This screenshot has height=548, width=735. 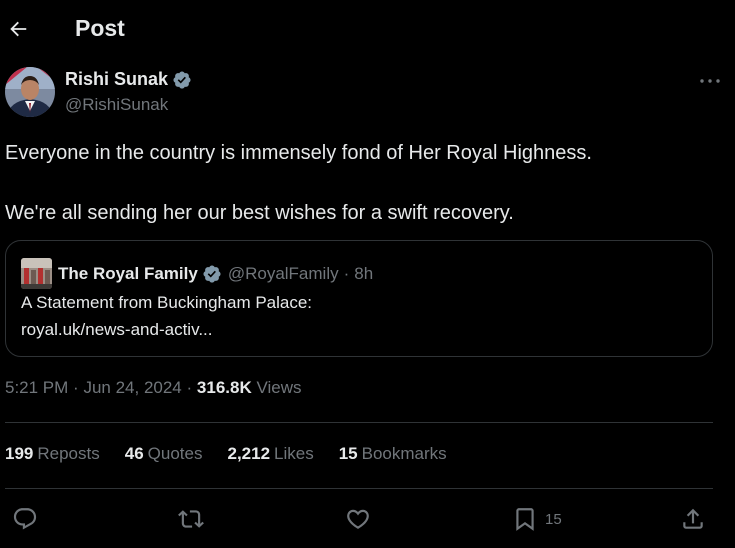 What do you see at coordinates (224, 387) in the screenshot?
I see `views-count: 316.8K` at bounding box center [224, 387].